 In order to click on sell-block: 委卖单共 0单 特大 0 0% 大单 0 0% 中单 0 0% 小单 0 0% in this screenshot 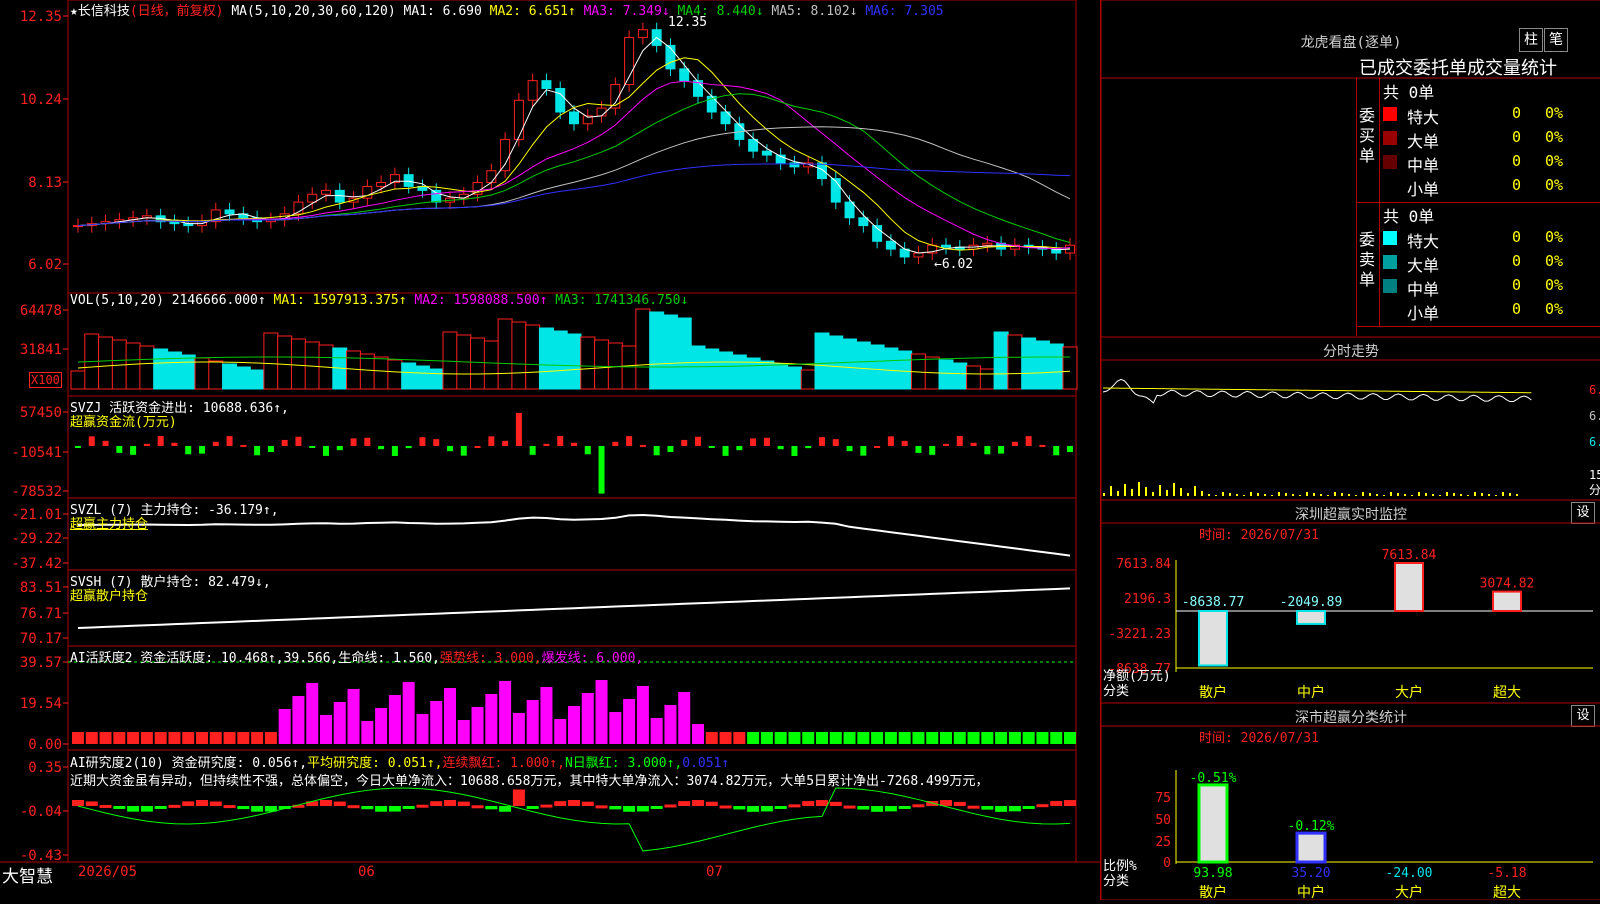, I will do `click(1478, 264)`.